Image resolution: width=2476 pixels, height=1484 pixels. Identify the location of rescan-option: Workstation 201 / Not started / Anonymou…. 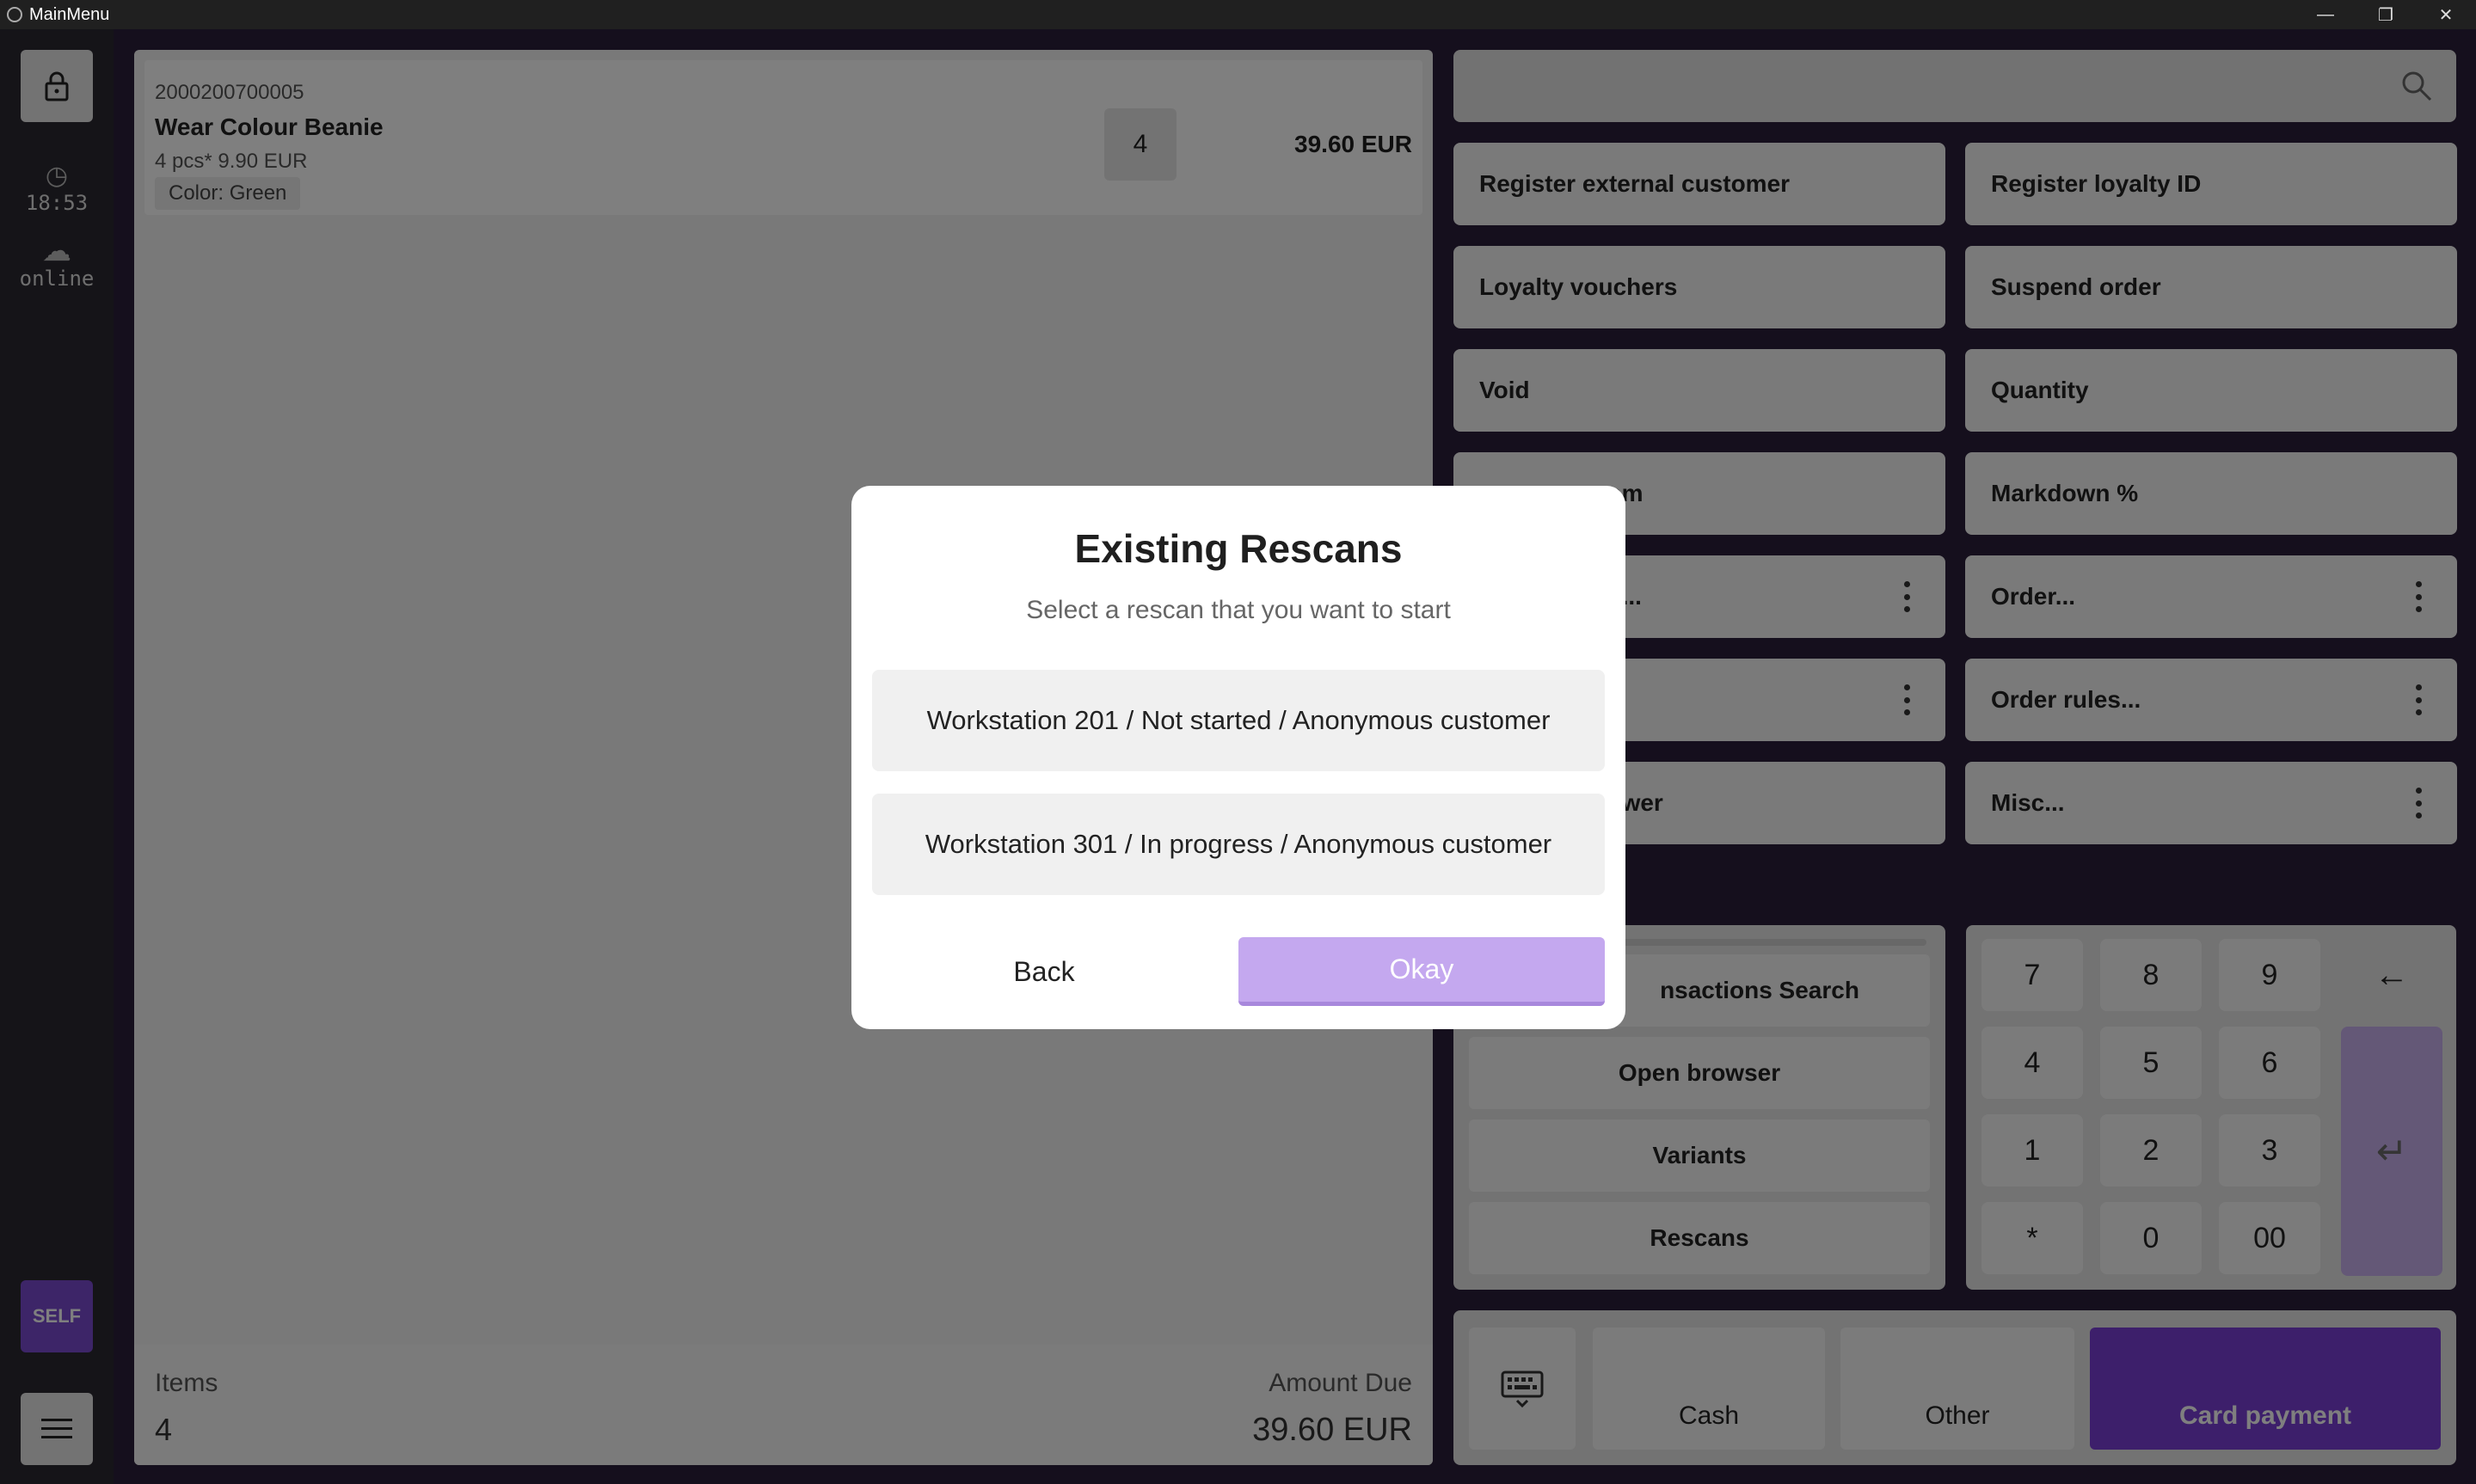
(1238, 720).